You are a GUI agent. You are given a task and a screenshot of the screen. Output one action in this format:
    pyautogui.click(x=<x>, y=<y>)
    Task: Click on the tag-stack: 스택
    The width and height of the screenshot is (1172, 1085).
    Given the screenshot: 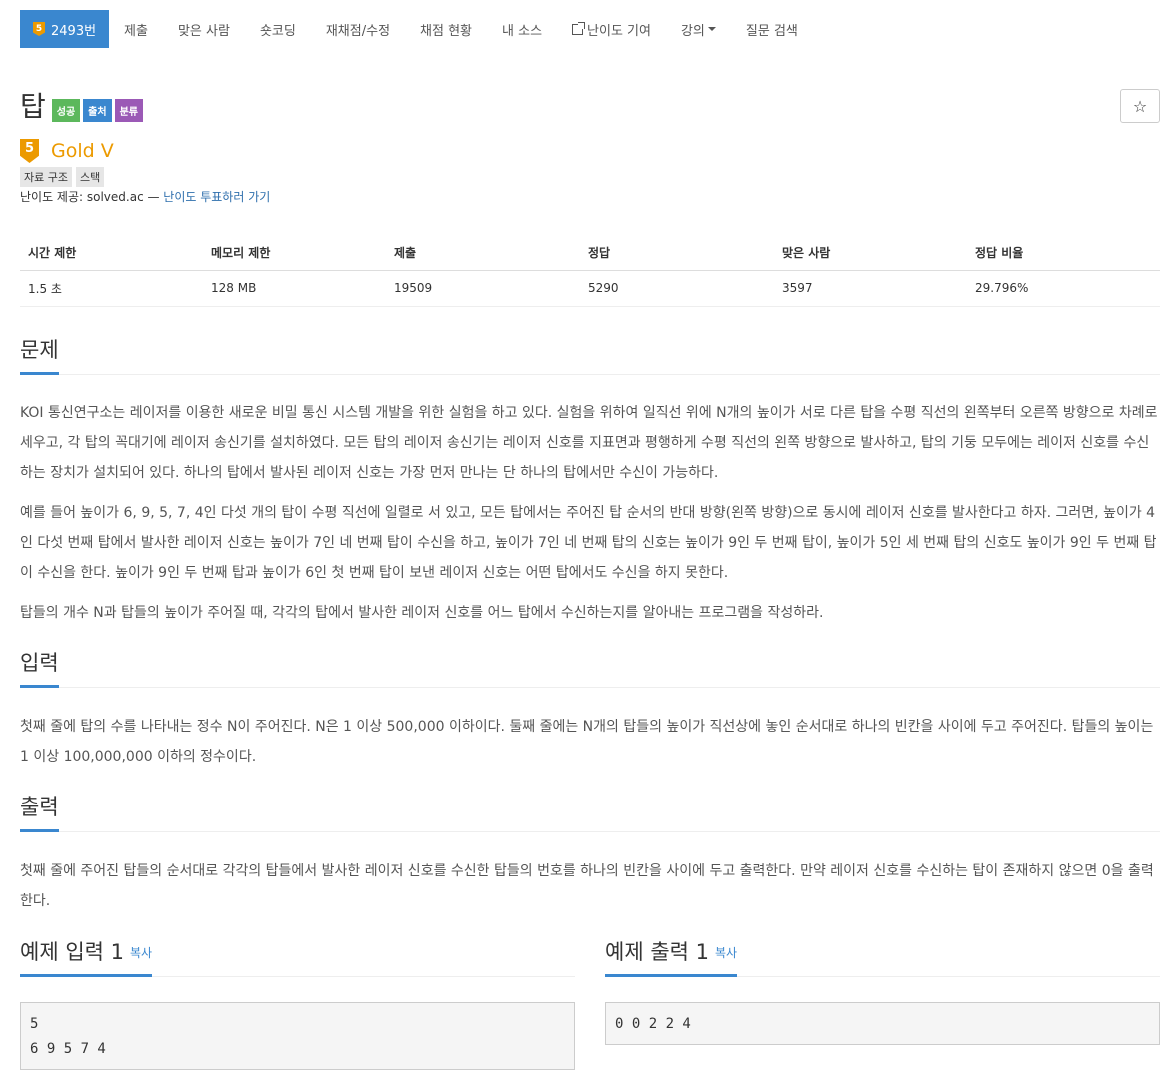 What is the action you would take?
    pyautogui.click(x=90, y=177)
    